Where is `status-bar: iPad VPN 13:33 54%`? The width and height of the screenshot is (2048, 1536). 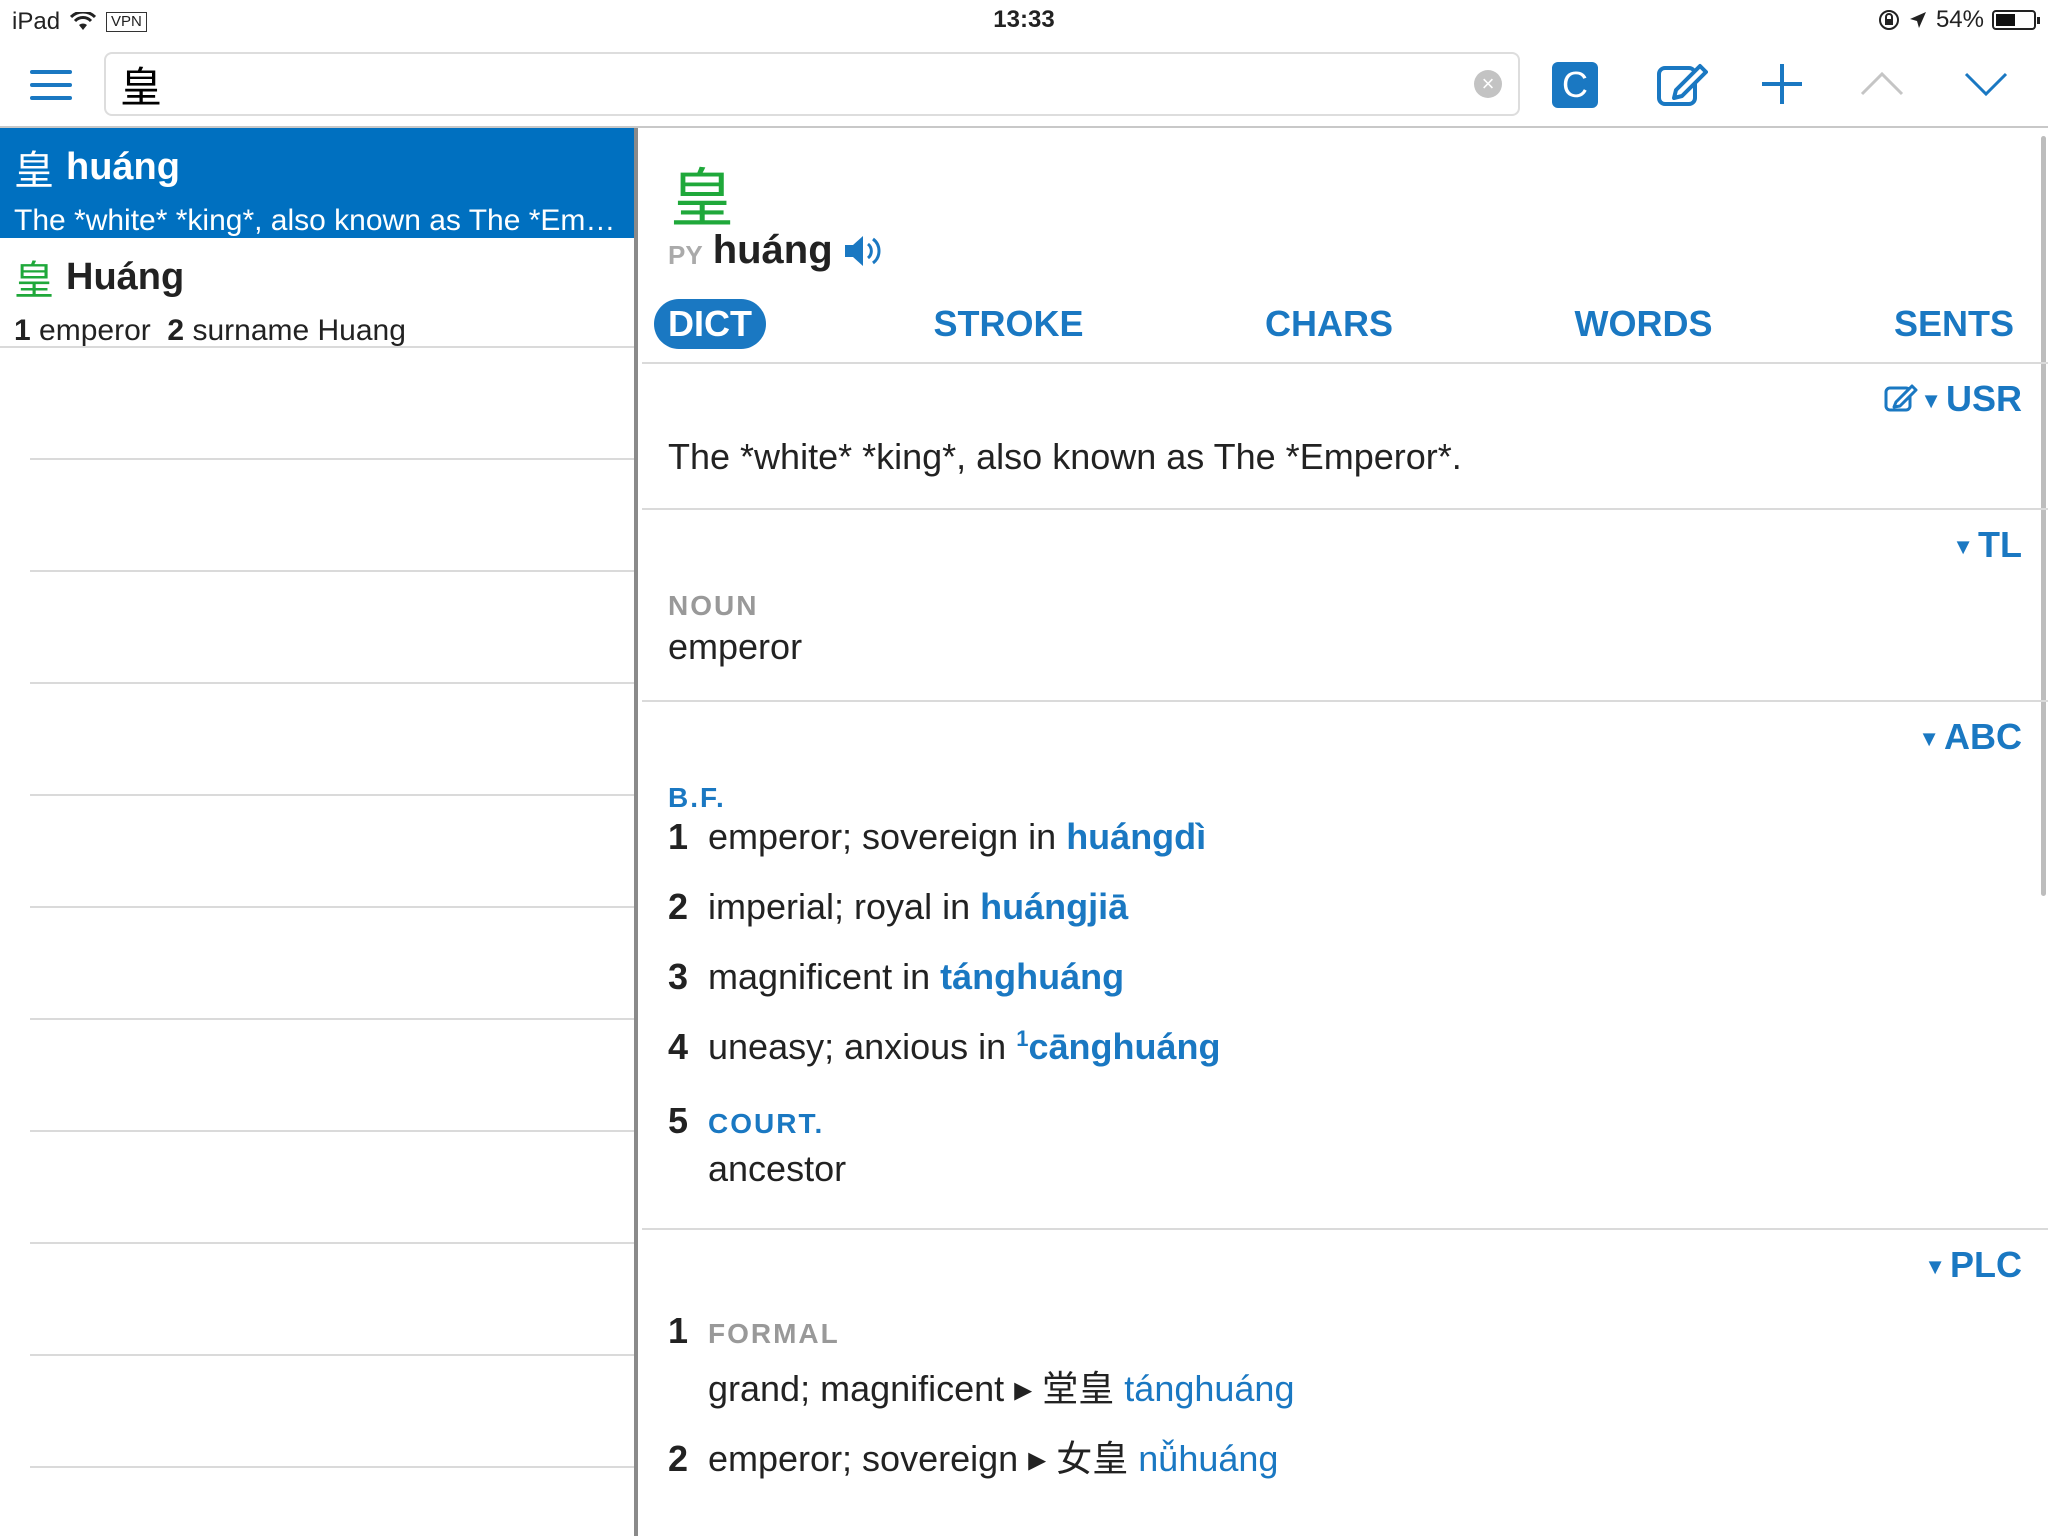 status-bar: iPad VPN 13:33 54% is located at coordinates (1024, 20).